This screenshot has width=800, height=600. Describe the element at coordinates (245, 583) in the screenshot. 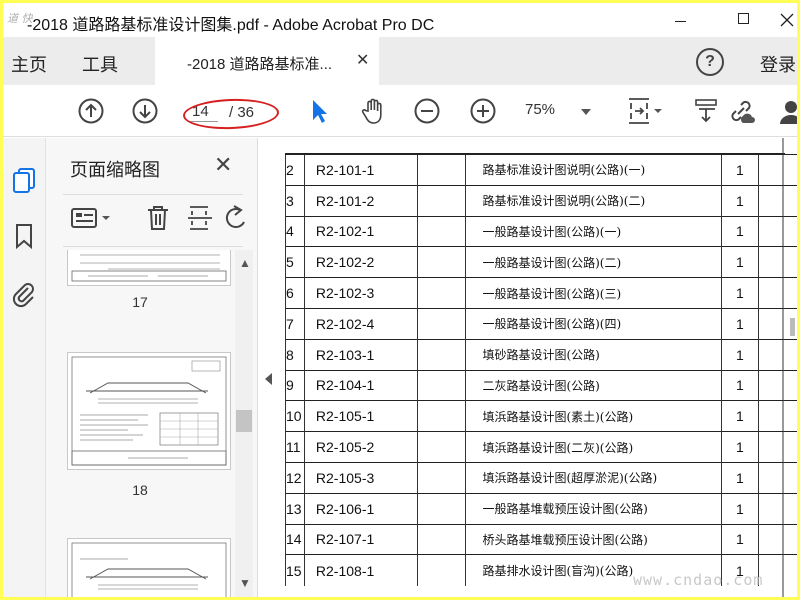

I see `scroll-down-icon: ▼` at that location.